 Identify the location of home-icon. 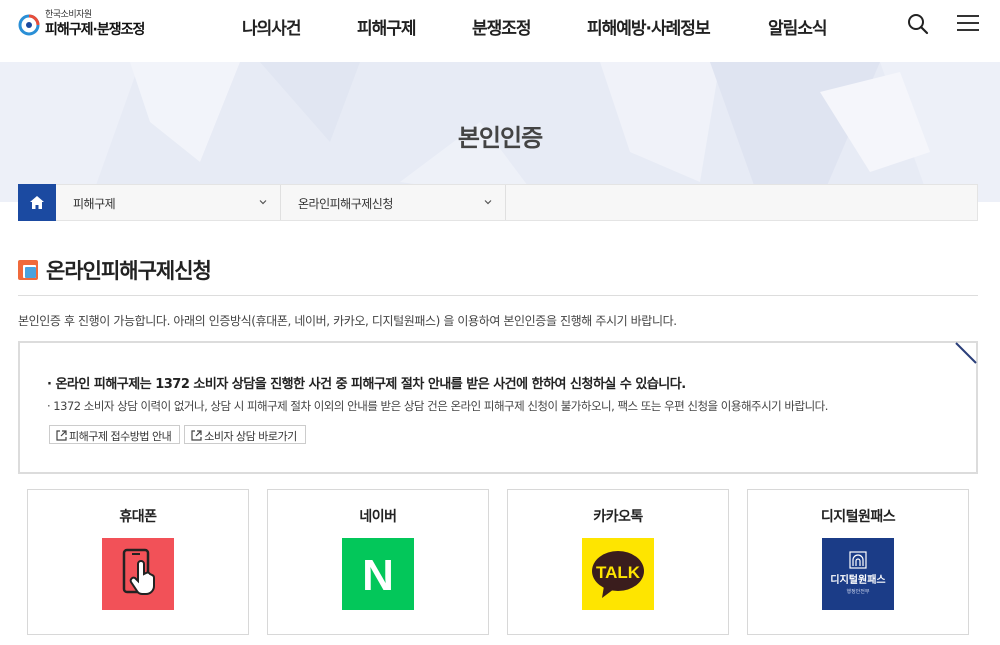
(37, 202).